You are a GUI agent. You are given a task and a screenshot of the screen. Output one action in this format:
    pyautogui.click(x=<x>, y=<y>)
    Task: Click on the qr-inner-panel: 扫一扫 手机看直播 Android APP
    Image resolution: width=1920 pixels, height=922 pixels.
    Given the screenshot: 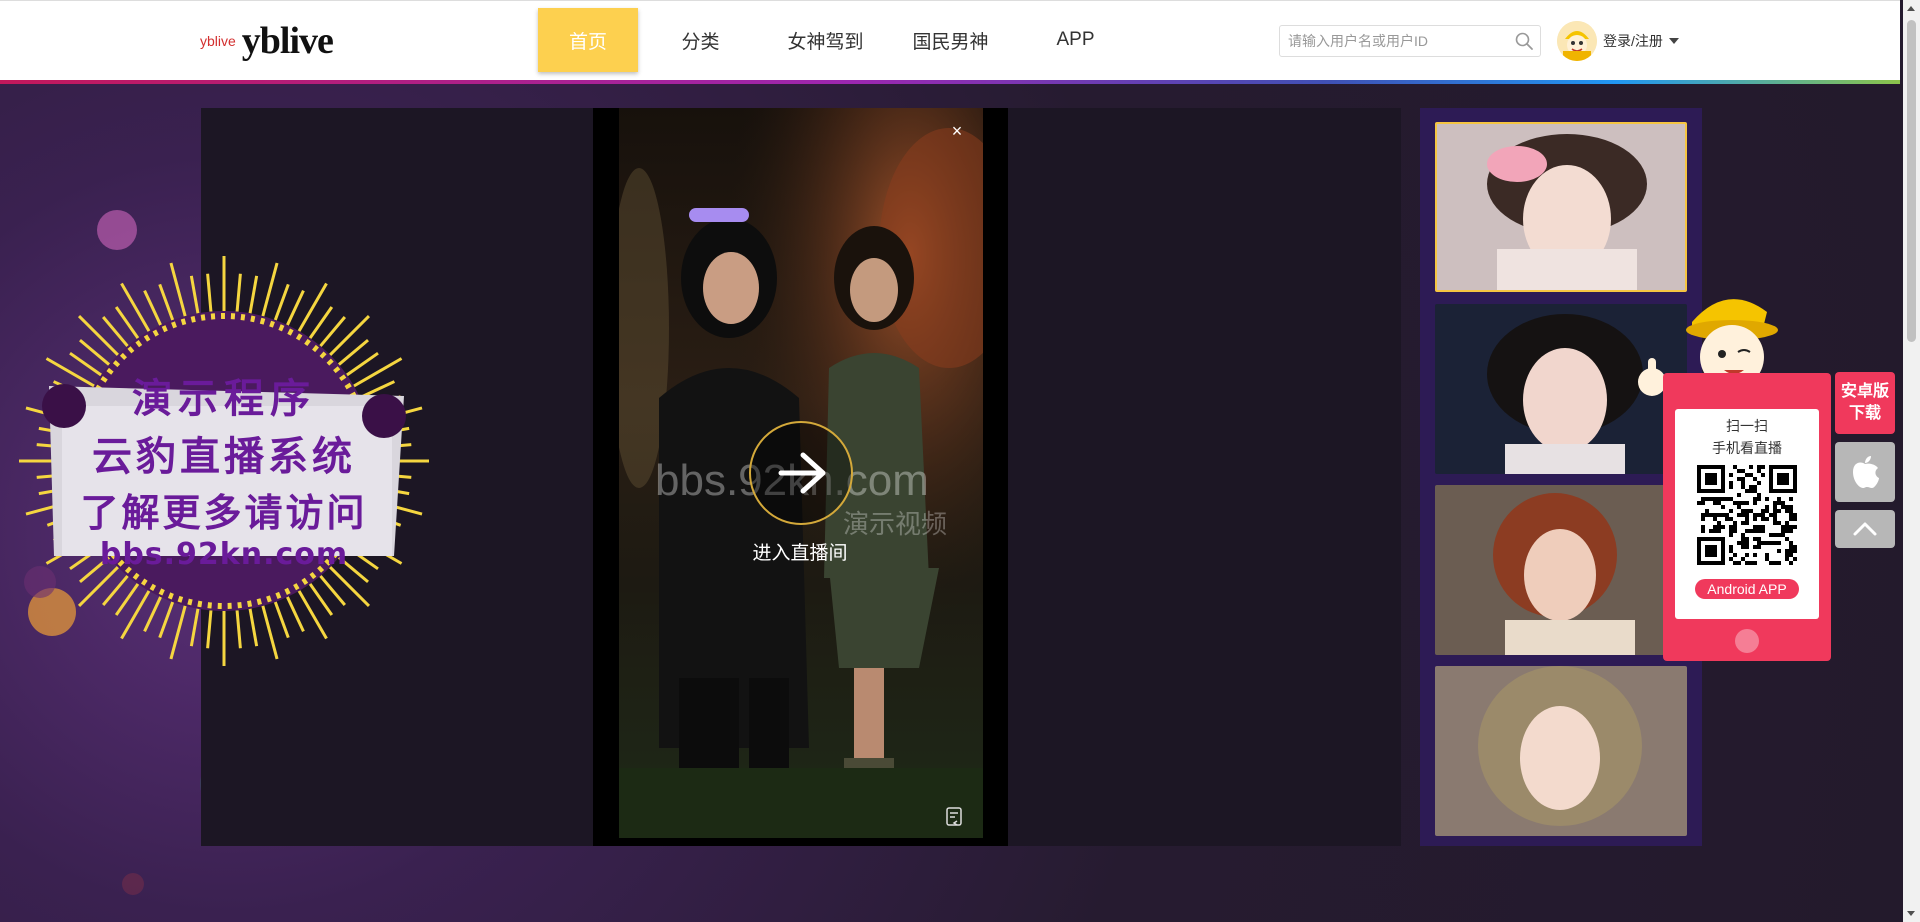 What is the action you would take?
    pyautogui.click(x=1747, y=514)
    